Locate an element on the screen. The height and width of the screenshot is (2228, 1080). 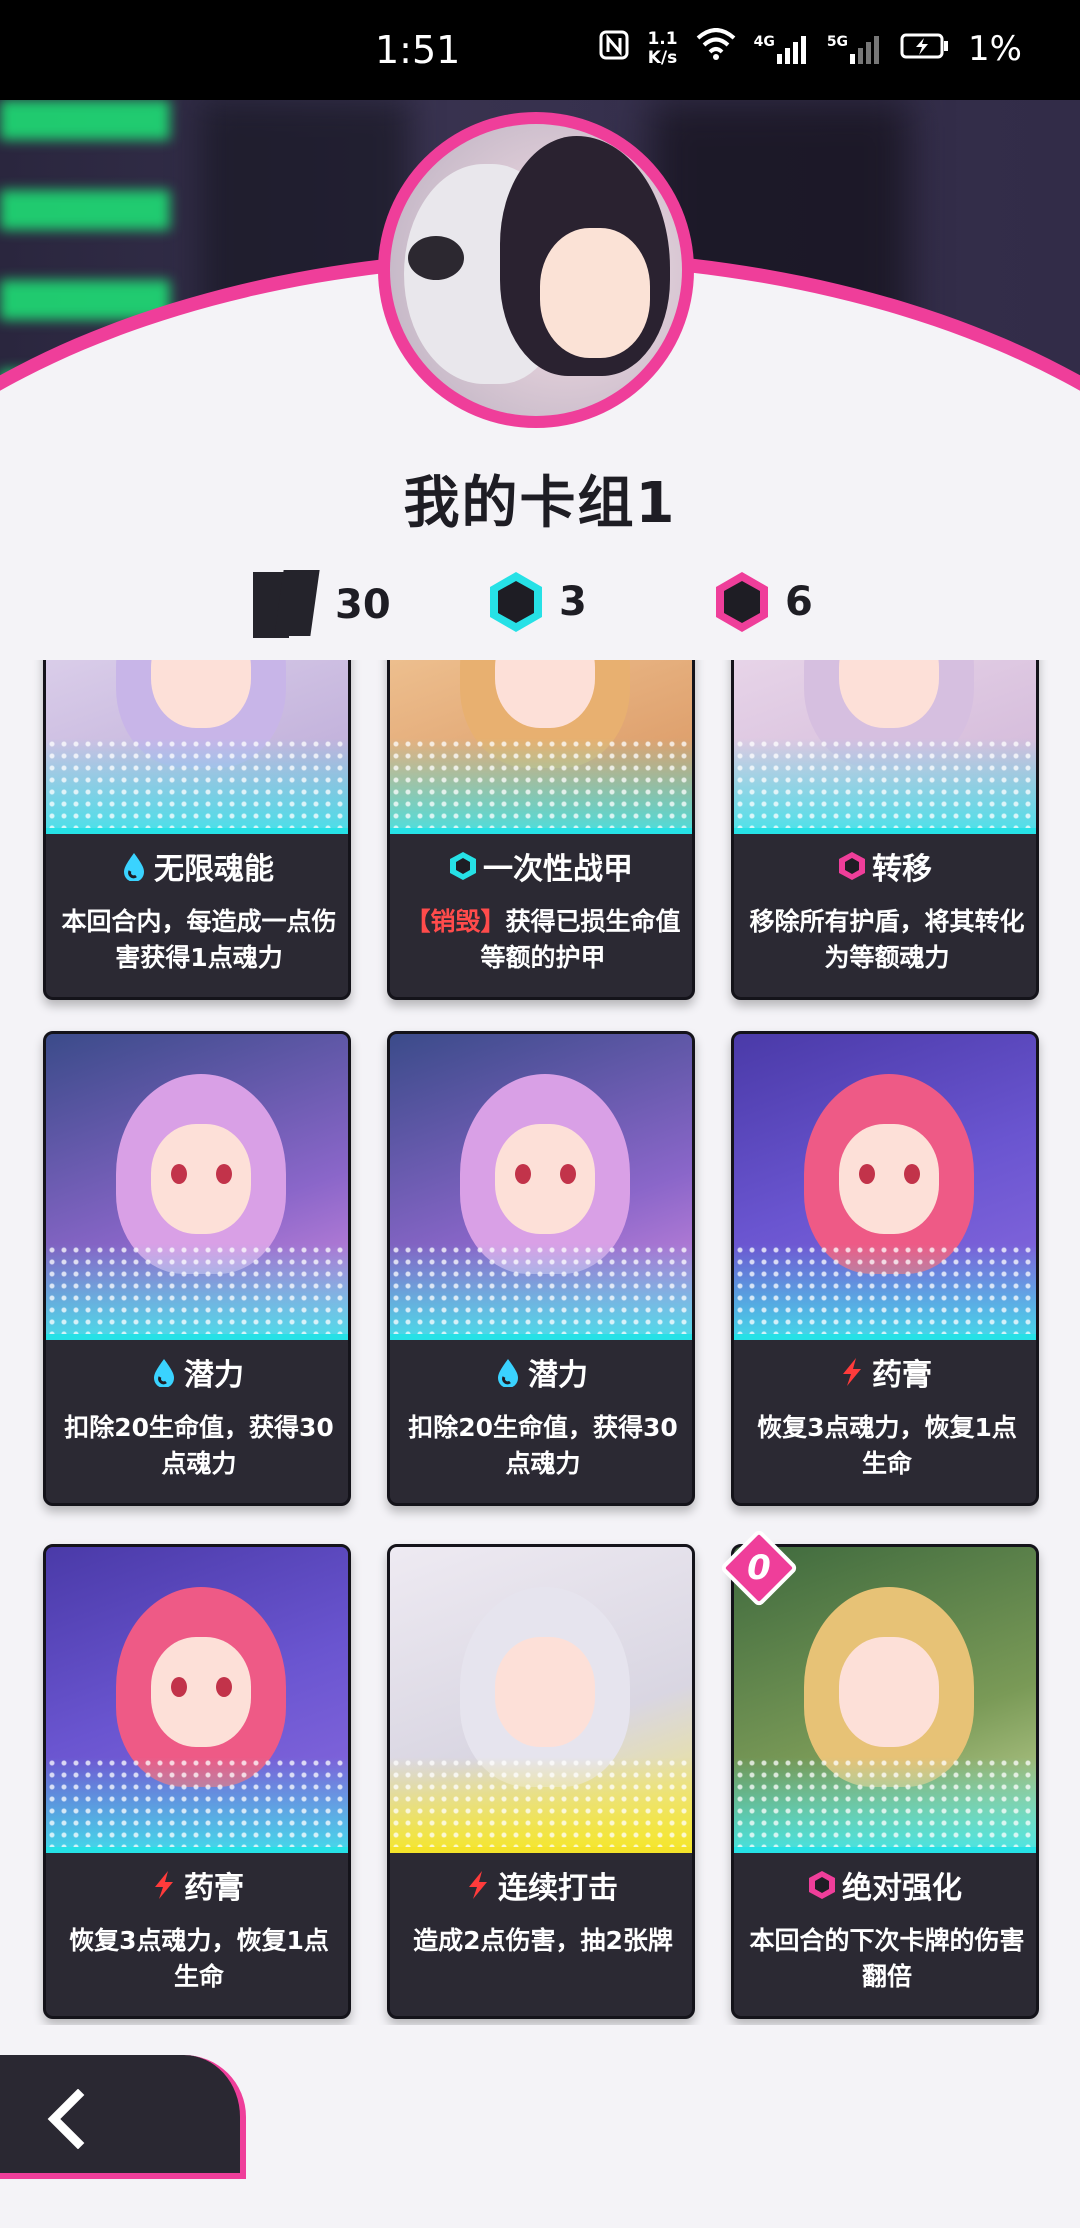
avatar-image is located at coordinates (536, 270).